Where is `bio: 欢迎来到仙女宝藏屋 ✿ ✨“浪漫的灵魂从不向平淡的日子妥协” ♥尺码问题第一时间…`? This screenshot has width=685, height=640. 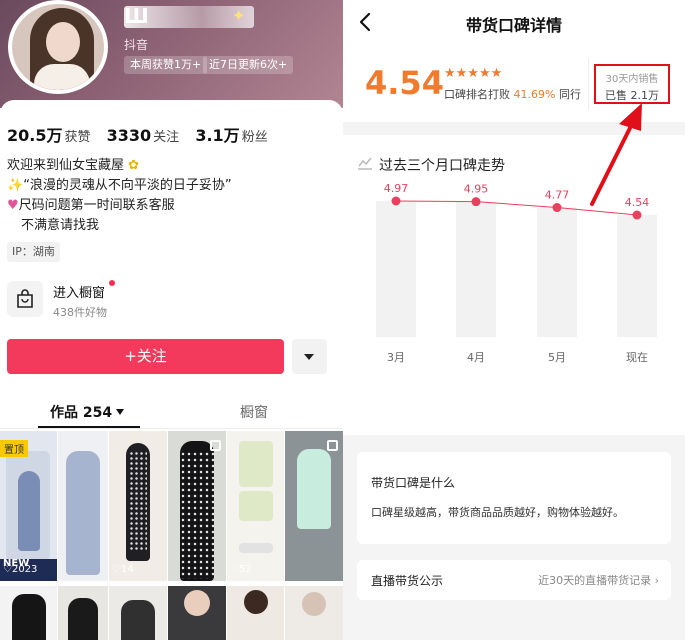
bio: 欢迎来到仙女宝藏屋 ✿ ✨“浪漫的灵魂从不向平淡的日子妥协” ♥尺码问题第一时间… is located at coordinates (119, 196).